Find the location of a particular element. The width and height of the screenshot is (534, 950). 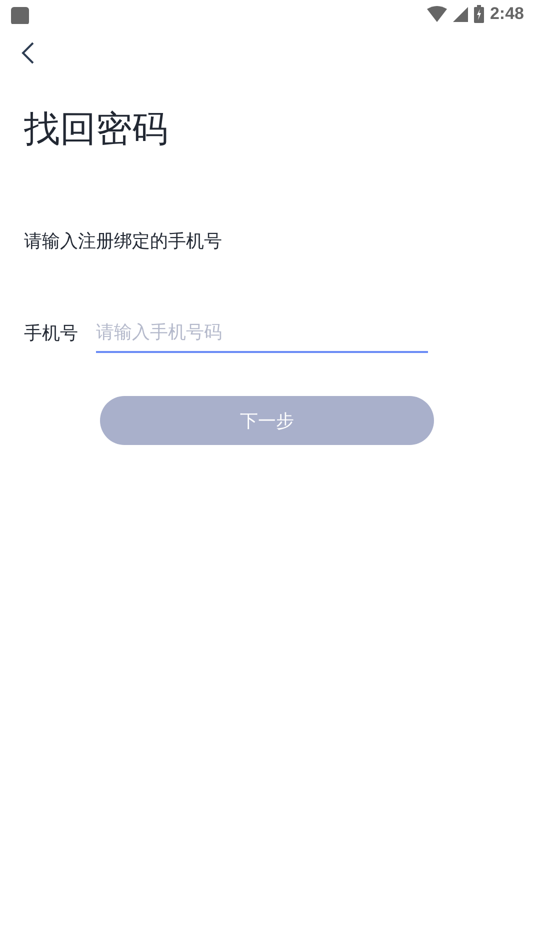

back-icon is located at coordinates (28, 53).